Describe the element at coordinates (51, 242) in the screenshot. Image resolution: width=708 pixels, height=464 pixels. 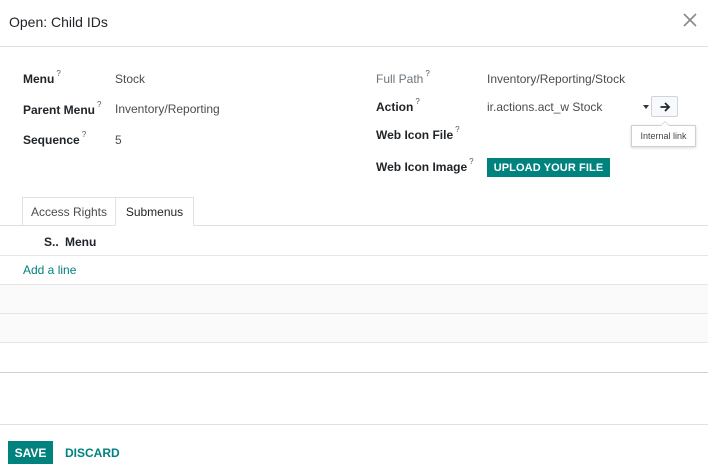
I see `column-header-sequence: S..` at that location.